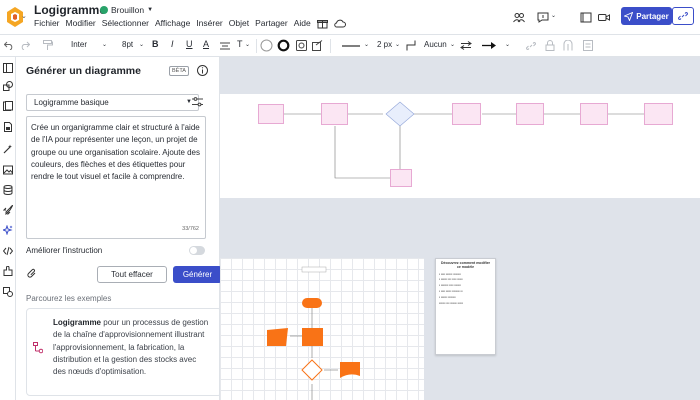 Image resolution: width=700 pixels, height=400 pixels. I want to click on menu-objet: Objet, so click(239, 23).